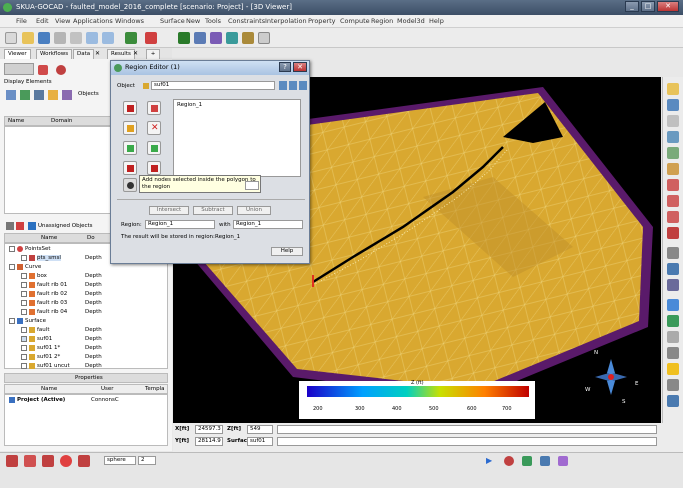 Image resolution: width=683 pixels, height=488 pixels. Describe the element at coordinates (673, 305) in the screenshot. I see `compass-icon` at that location.